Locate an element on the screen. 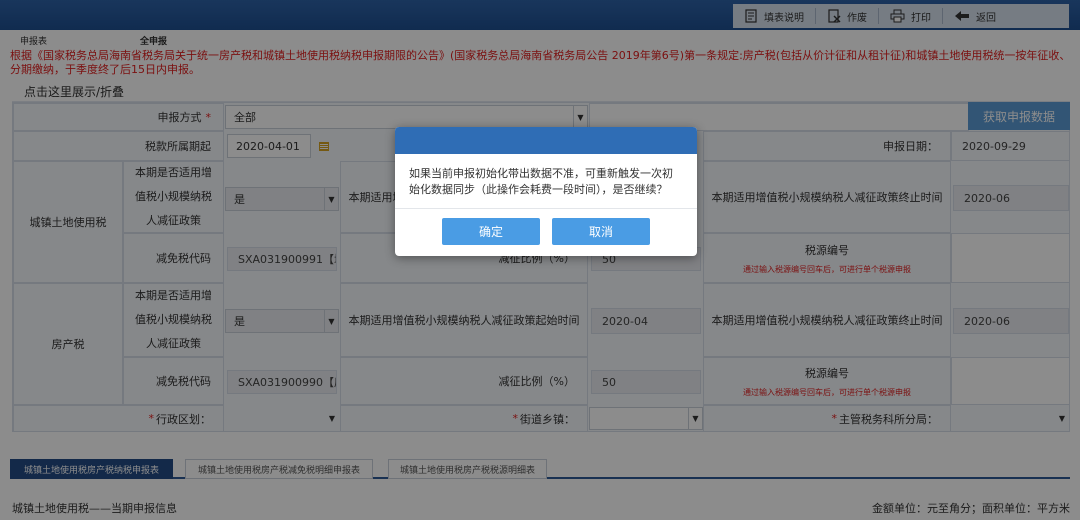  dialog-header is located at coordinates (546, 140).